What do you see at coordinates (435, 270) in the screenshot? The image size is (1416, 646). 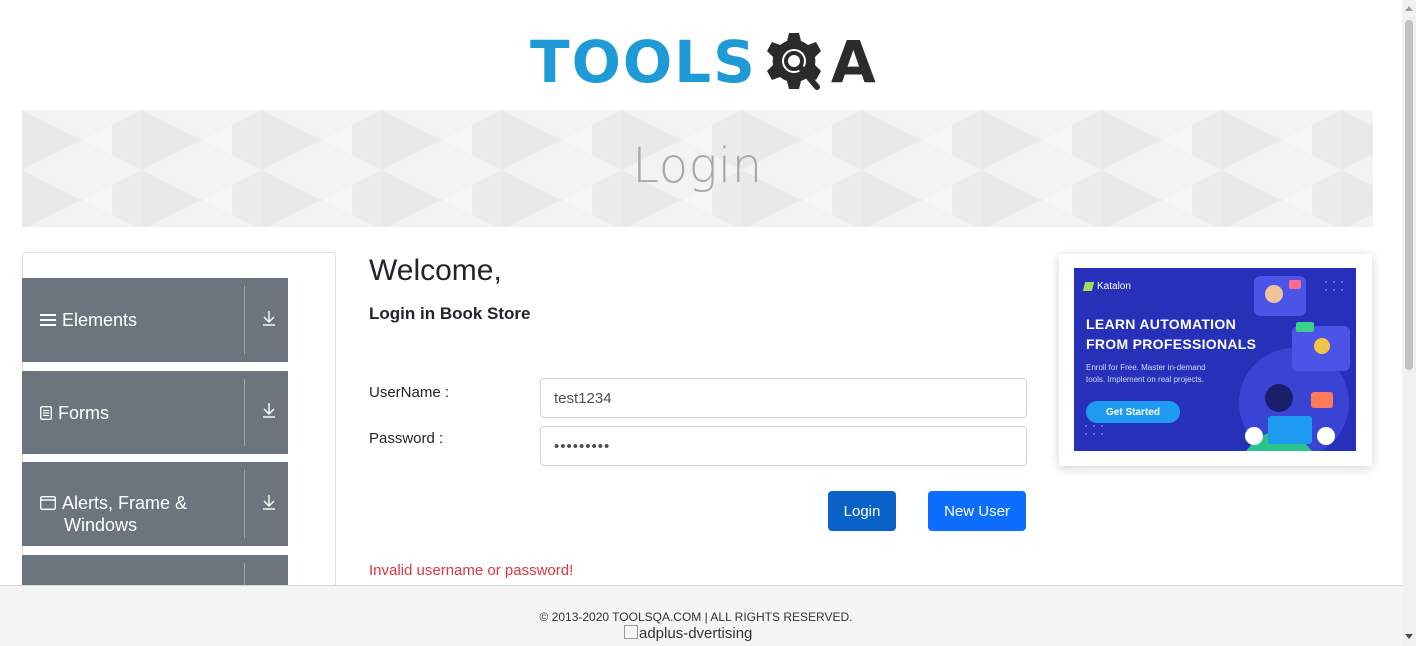 I see `welcome-heading: Welcome,` at bounding box center [435, 270].